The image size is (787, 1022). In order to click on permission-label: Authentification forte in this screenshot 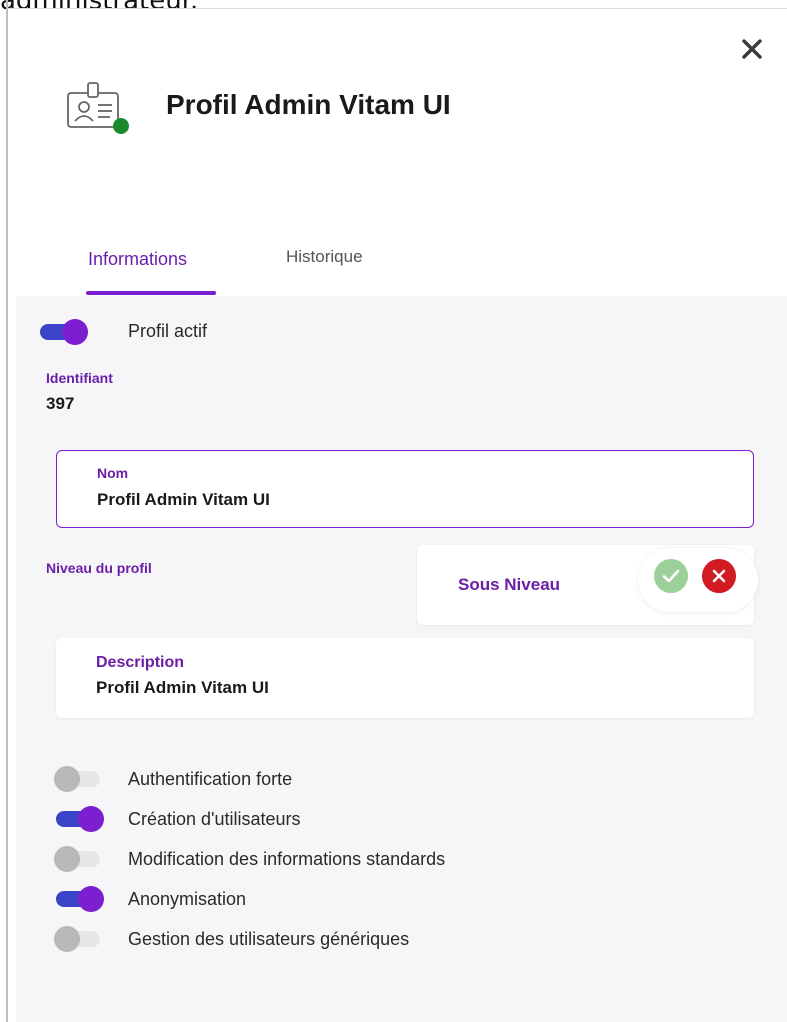, I will do `click(210, 779)`.